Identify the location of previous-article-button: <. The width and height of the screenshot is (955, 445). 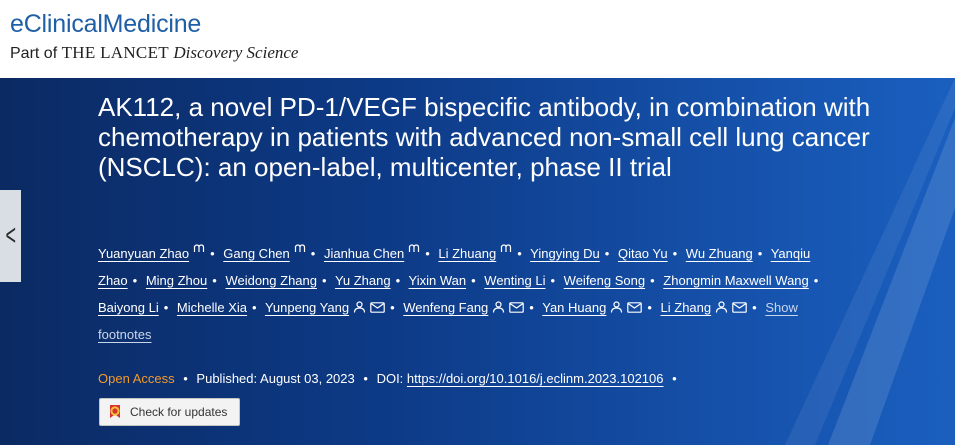
(10, 236).